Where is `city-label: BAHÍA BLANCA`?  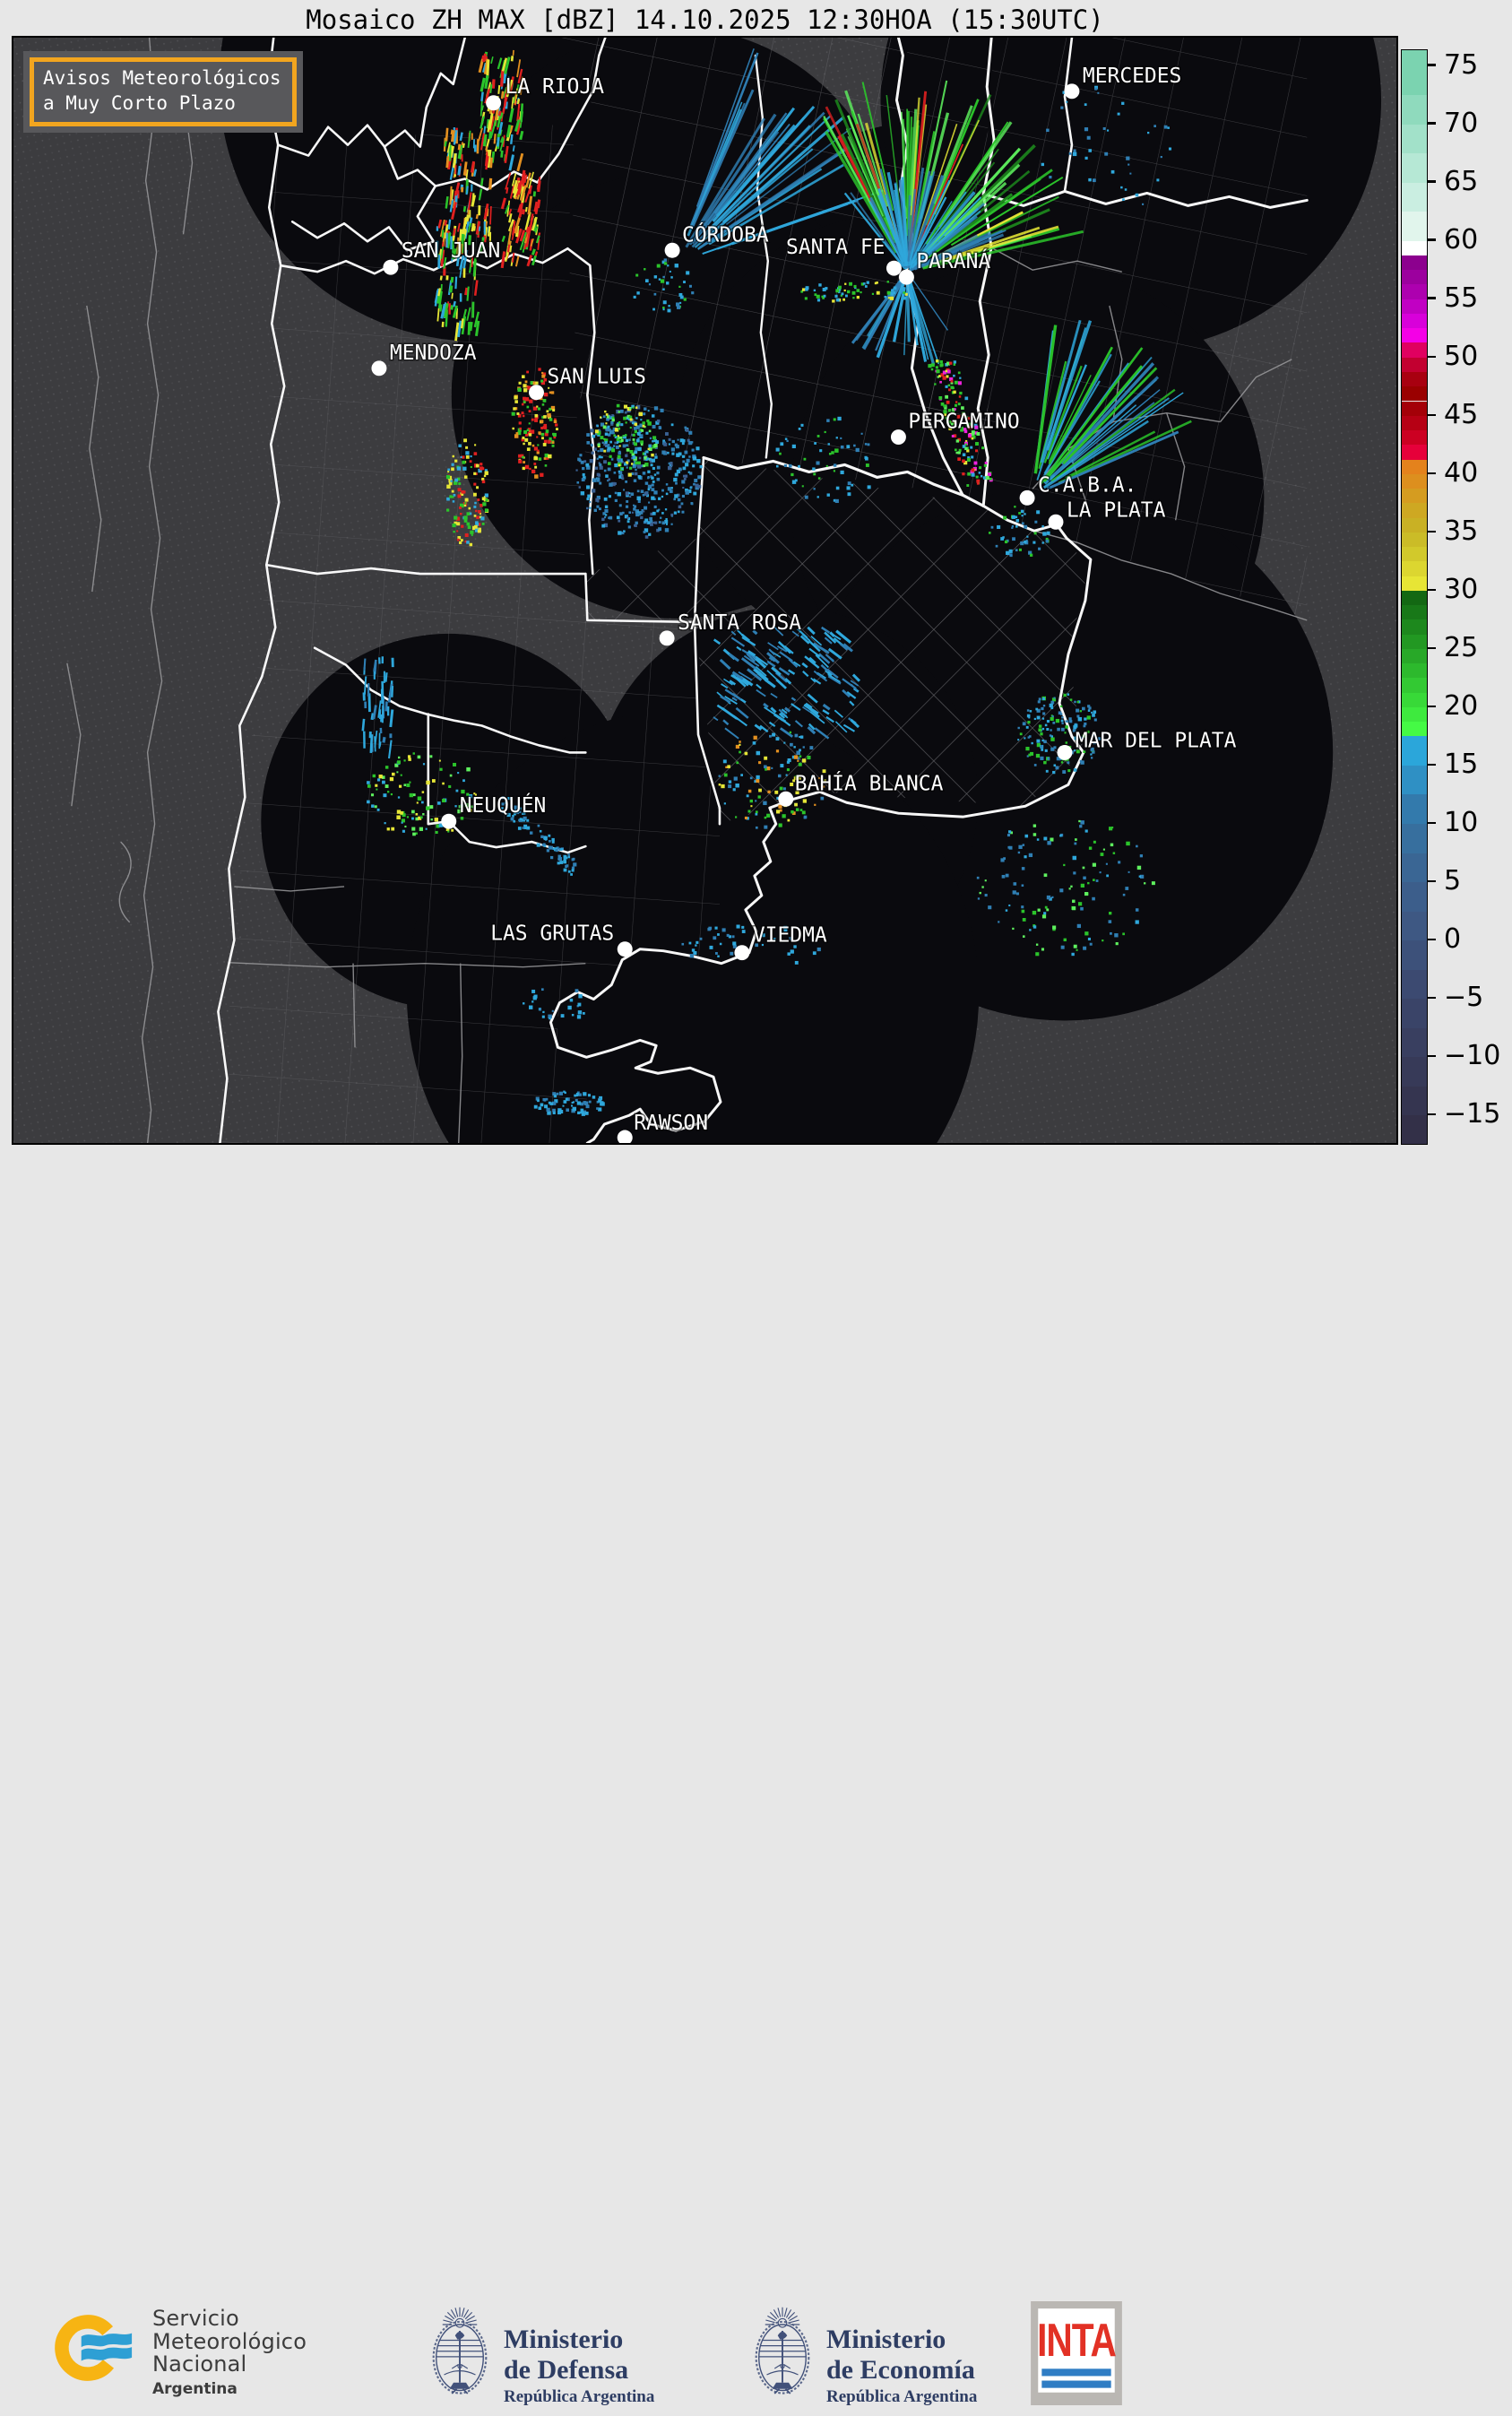
city-label: BAHÍA BLANCA is located at coordinates (869, 782).